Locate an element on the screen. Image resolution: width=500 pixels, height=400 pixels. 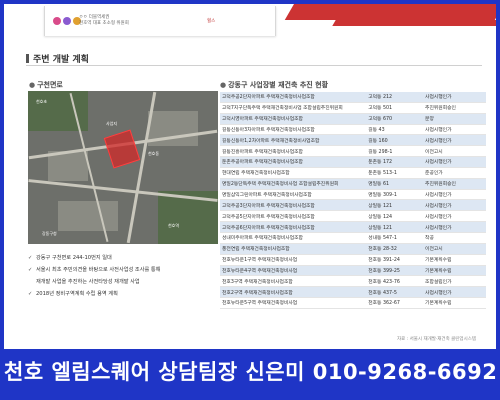
table-row: 고덕주공6단지아파트 주택재건축정비사업조합 상일동 121 사업시행인가 is located at coordinates (353, 227).